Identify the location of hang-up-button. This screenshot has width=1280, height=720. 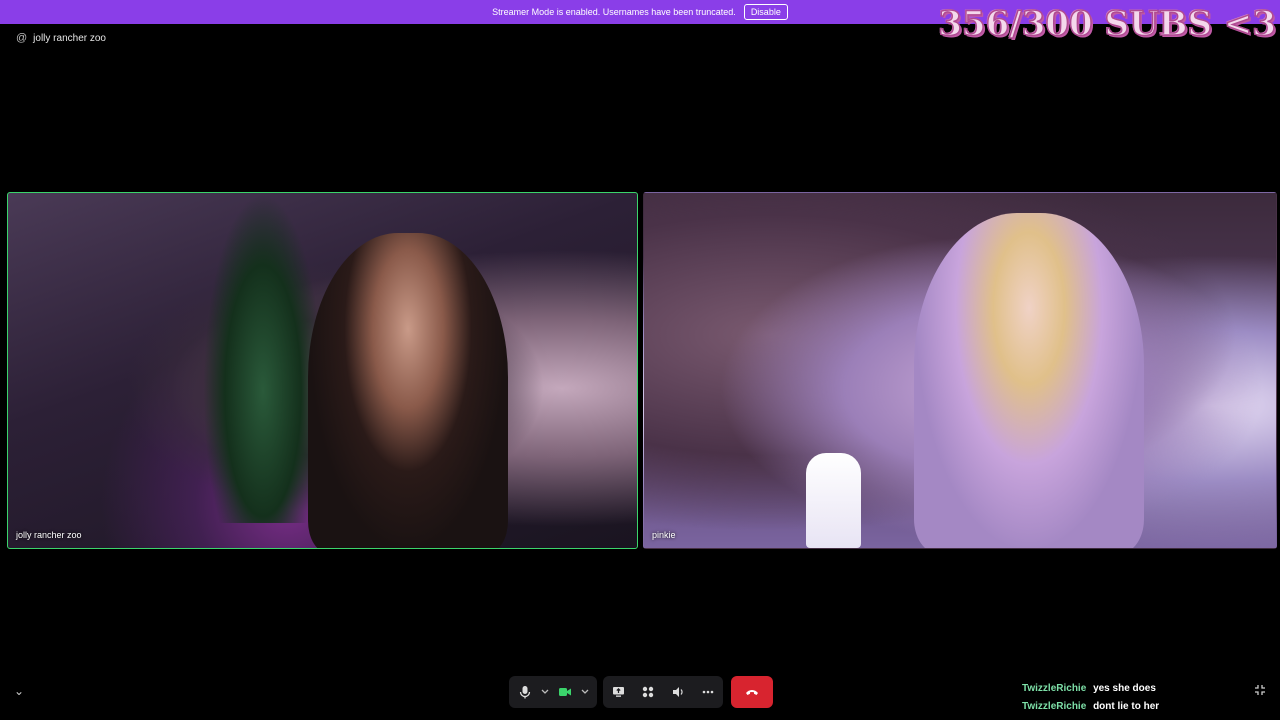
(752, 692).